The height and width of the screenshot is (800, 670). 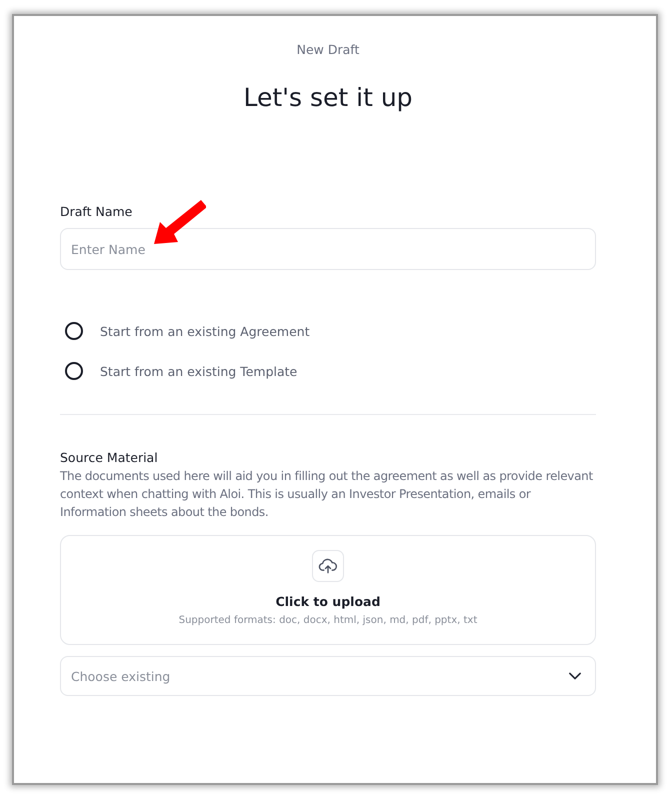 What do you see at coordinates (328, 676) in the screenshot?
I see `choose-existing-dropdown: Choose existing` at bounding box center [328, 676].